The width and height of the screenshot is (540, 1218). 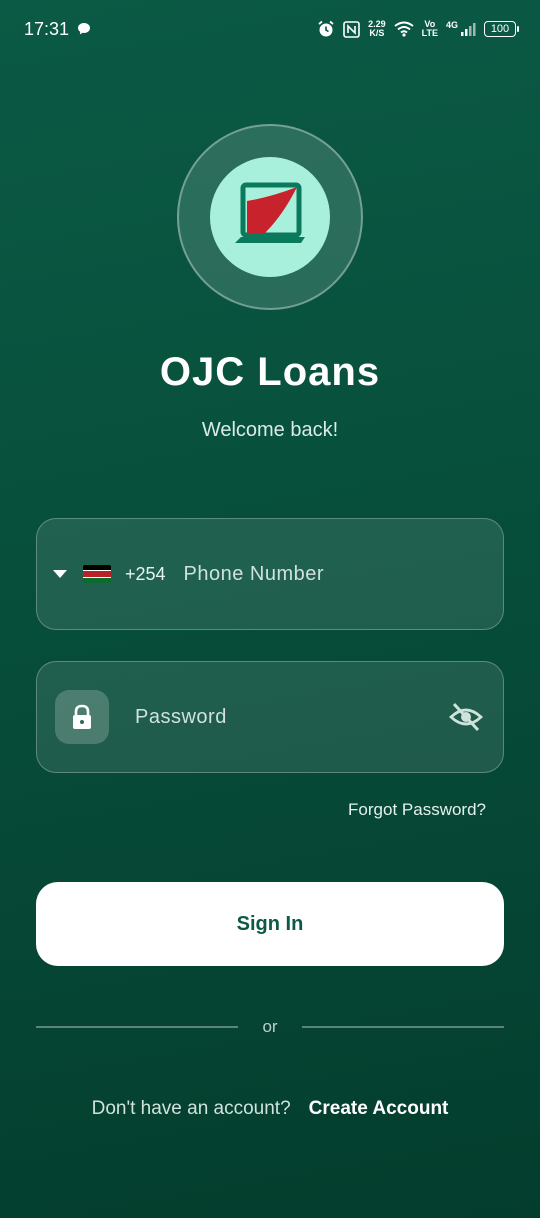 What do you see at coordinates (270, 29) in the screenshot?
I see `status-bar: 17:31 2.29 K/S Vo LTE 4G 100` at bounding box center [270, 29].